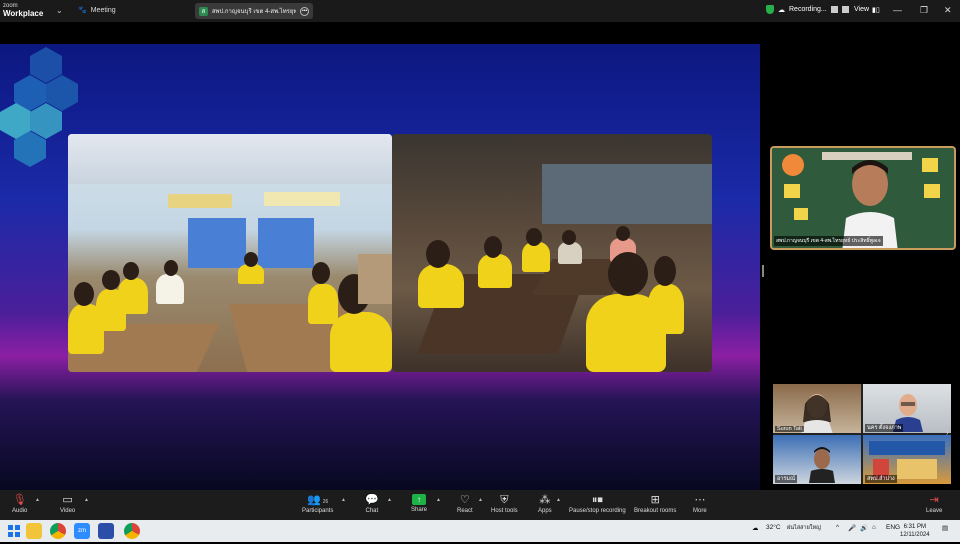 The height and width of the screenshot is (544, 960). What do you see at coordinates (763, 271) in the screenshot?
I see `panel-splitter-handle` at bounding box center [763, 271].